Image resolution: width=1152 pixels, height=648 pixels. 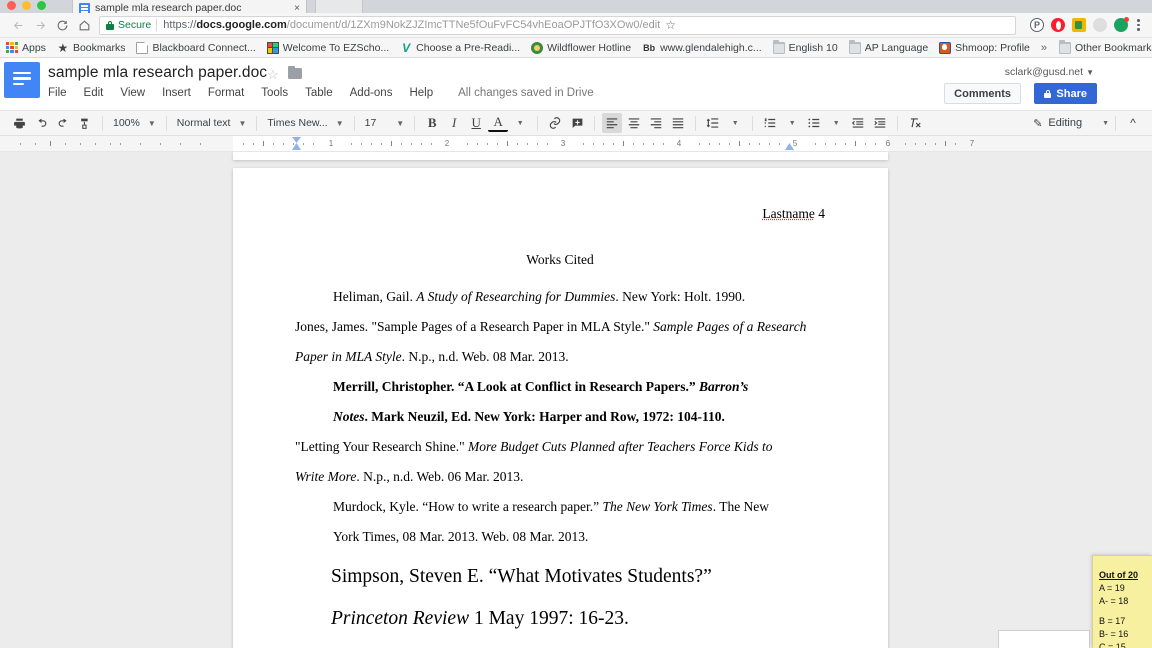 What do you see at coordinates (1113, 47) in the screenshot?
I see `bookmark-label: Other Bookmarks` at bounding box center [1113, 47].